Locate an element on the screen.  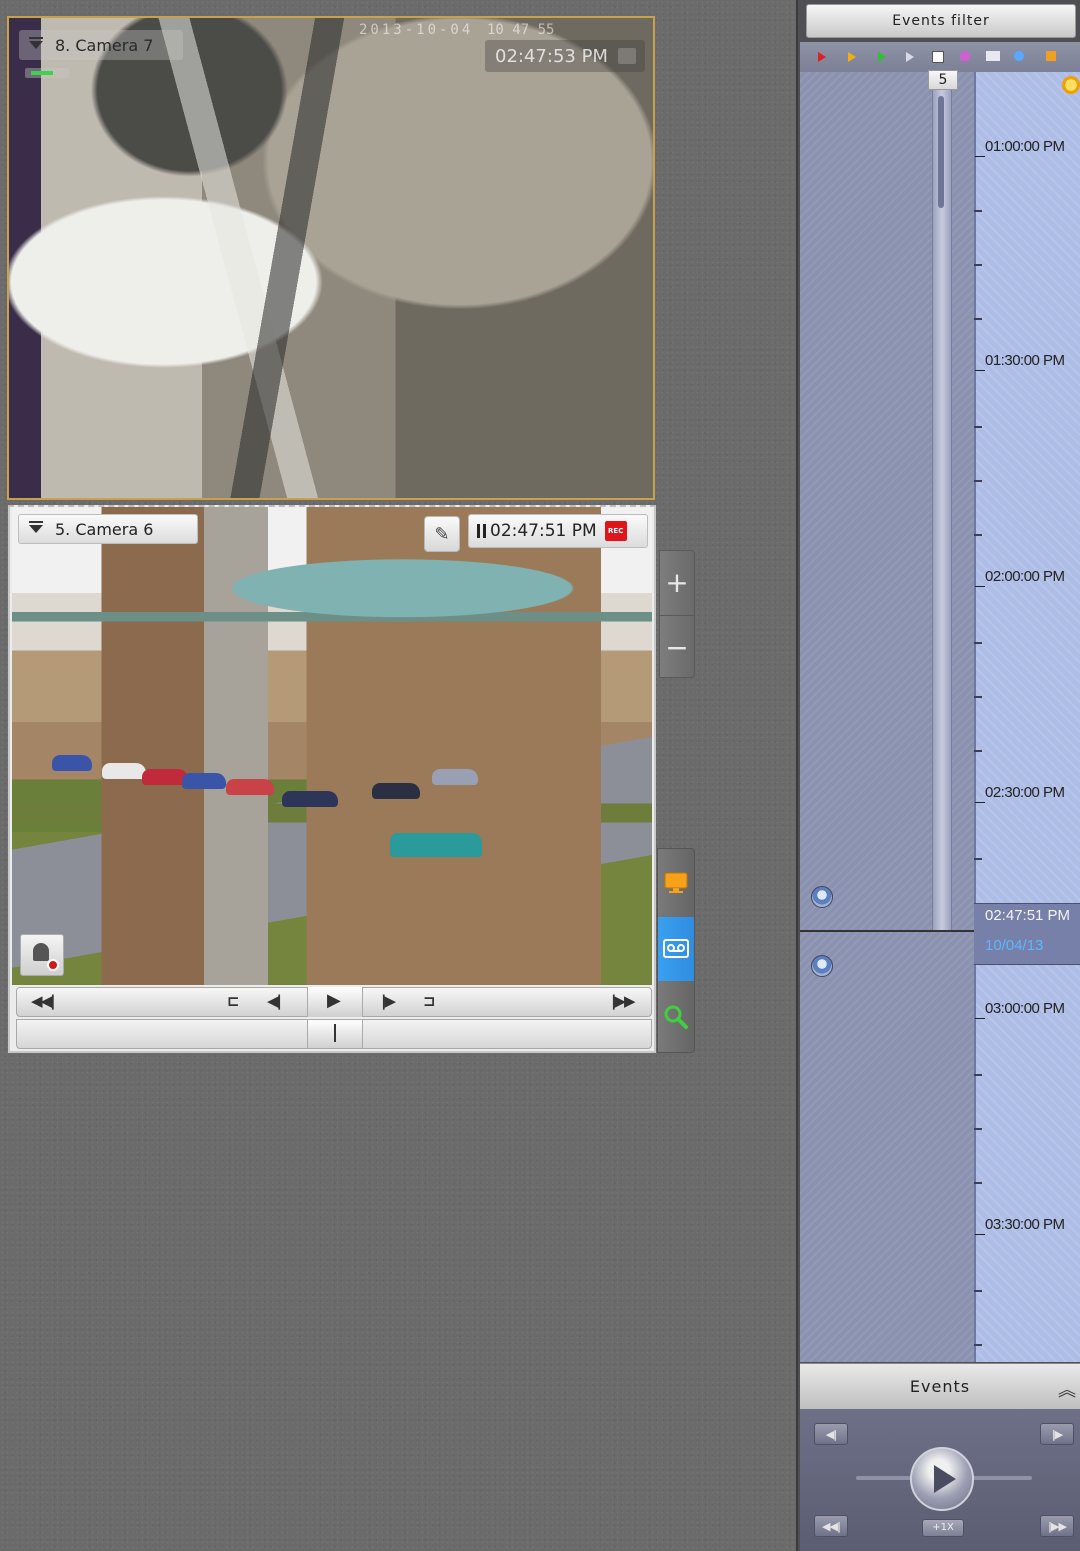
filter-alarm-icon is located at coordinates (822, 57).